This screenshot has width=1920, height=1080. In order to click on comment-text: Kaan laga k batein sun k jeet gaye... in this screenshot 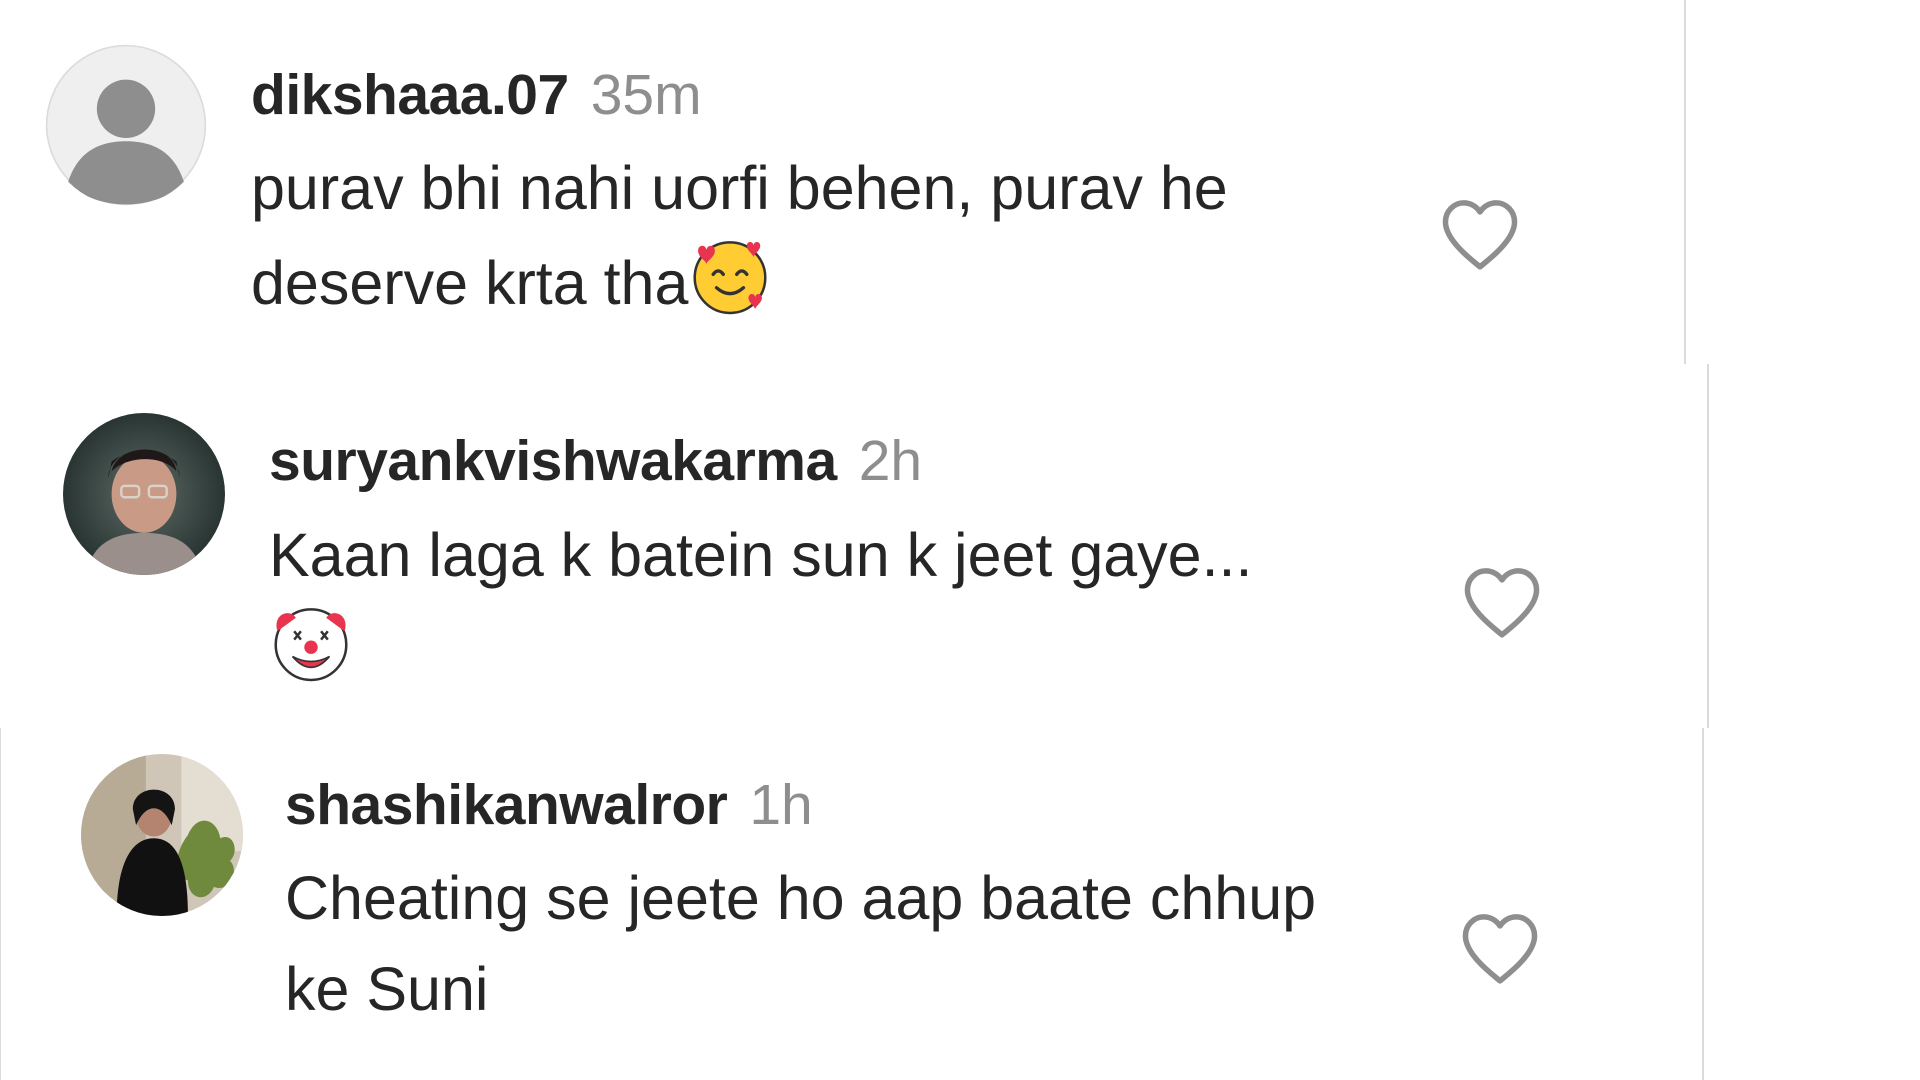, I will do `click(849, 603)`.